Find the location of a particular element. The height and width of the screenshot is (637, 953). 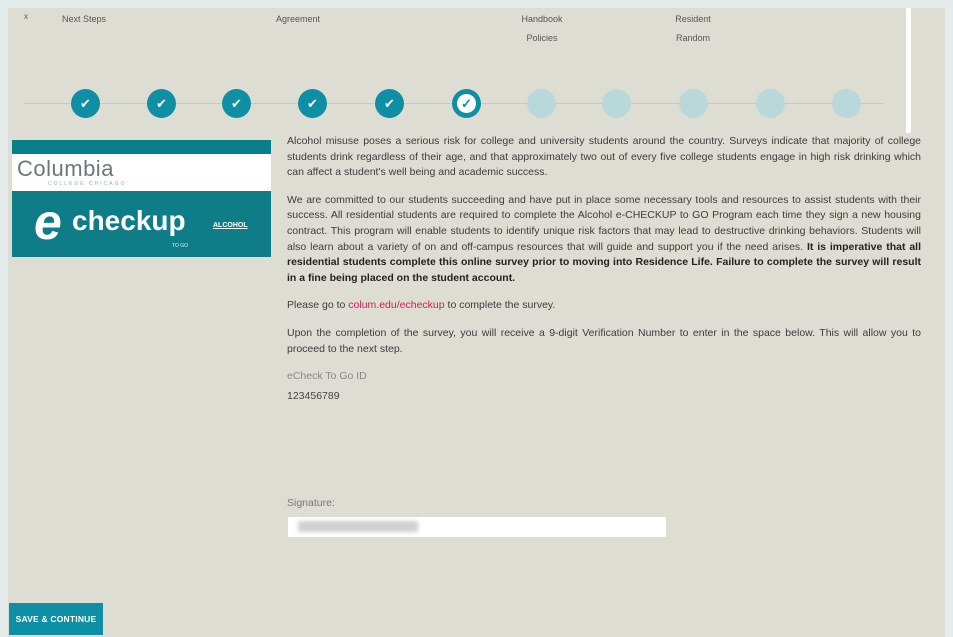

logo-togo-word: TO GO is located at coordinates (180, 246).